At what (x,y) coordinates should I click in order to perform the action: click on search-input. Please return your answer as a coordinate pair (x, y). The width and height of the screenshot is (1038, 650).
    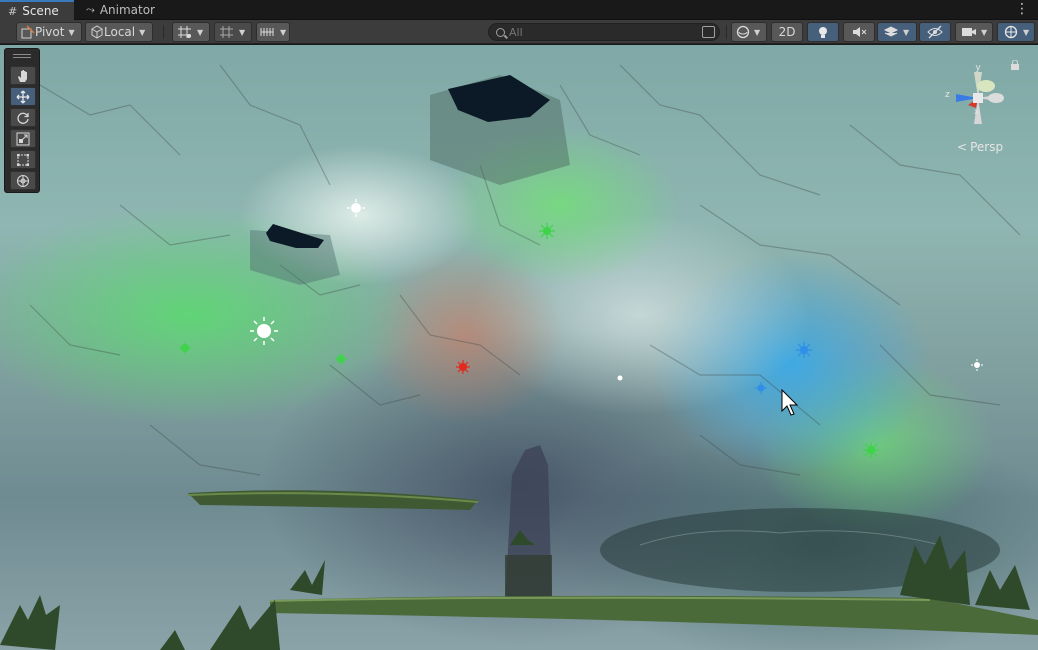
    Looking at the image, I should click on (599, 32).